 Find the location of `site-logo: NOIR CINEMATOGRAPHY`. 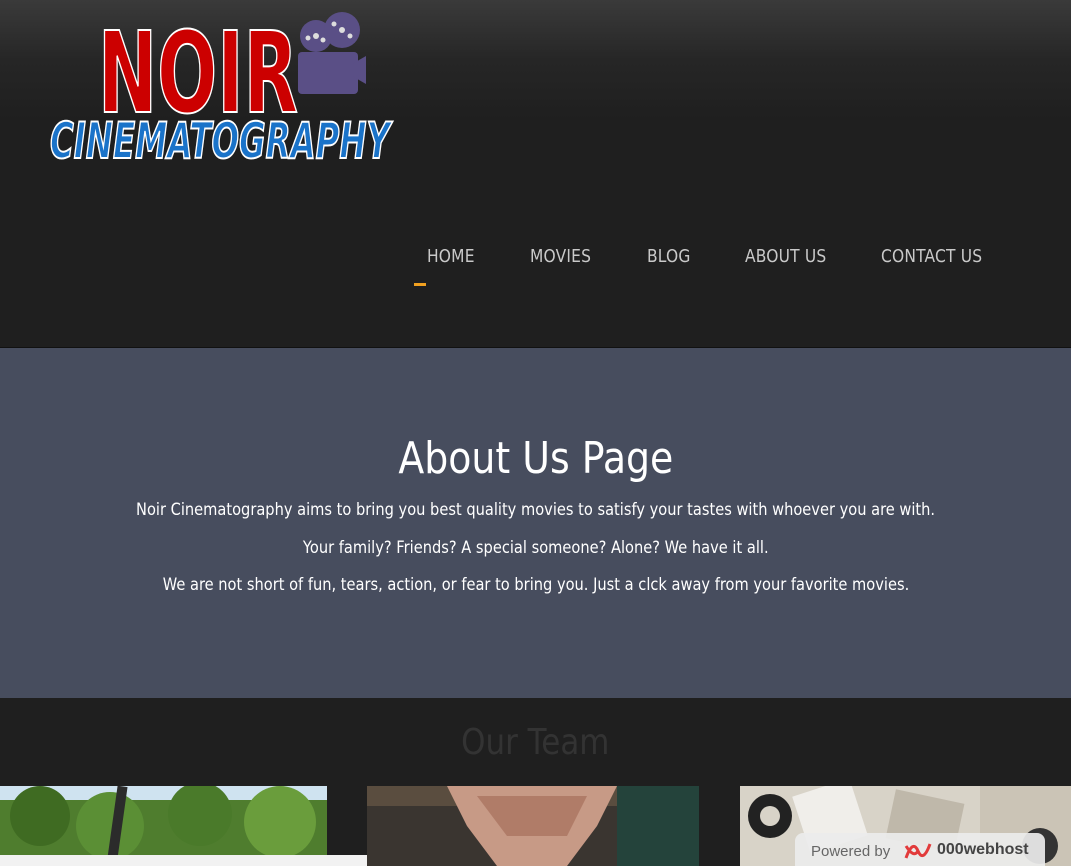

site-logo: NOIR CINEMATOGRAPHY is located at coordinates (221, 87).